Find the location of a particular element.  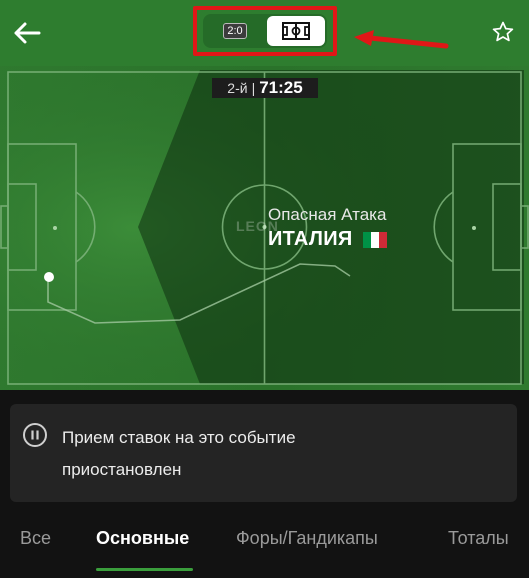

team-name: ИТАЛИЯ is located at coordinates (310, 239).